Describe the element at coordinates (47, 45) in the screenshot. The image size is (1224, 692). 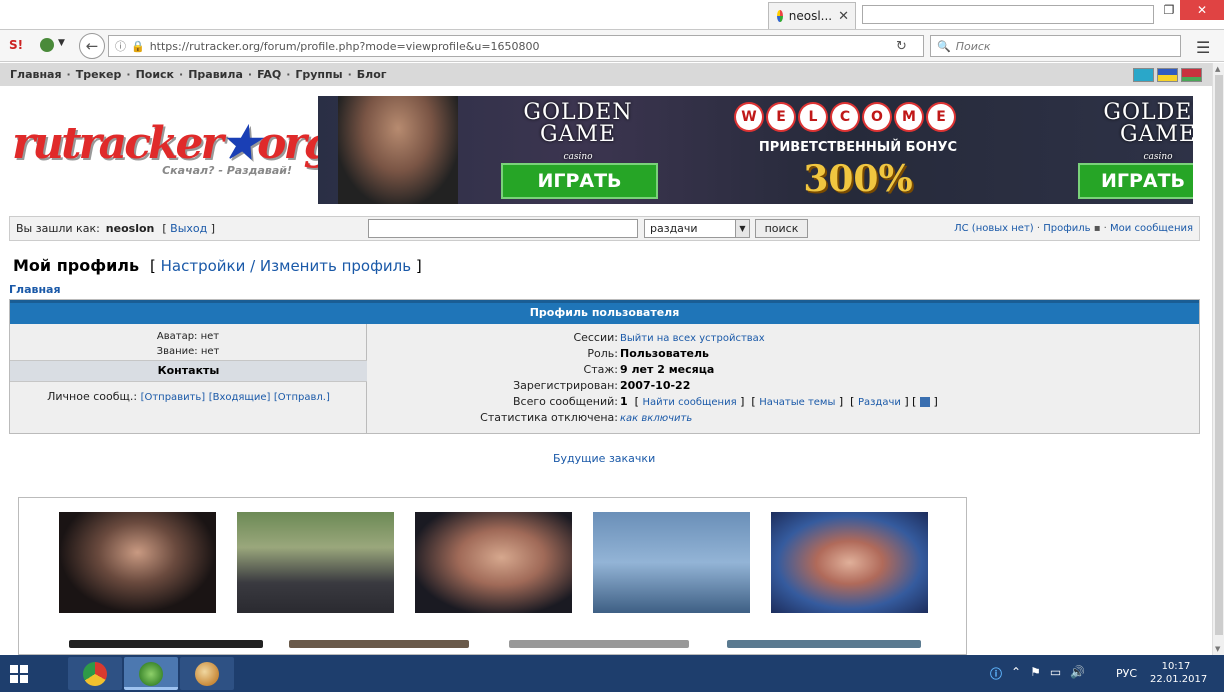
I see `globe-icon` at that location.